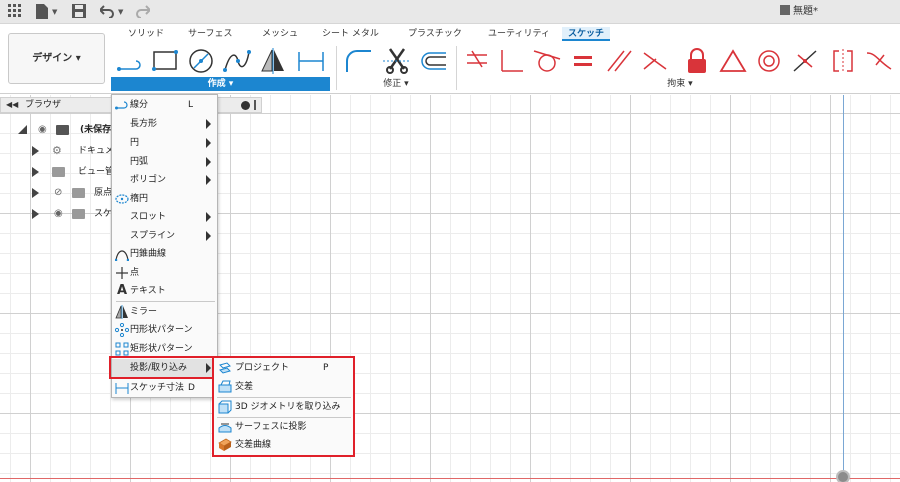 This screenshot has height=482, width=900. What do you see at coordinates (54, 12) in the screenshot?
I see `file-menu-caret-icon: ▼` at bounding box center [54, 12].